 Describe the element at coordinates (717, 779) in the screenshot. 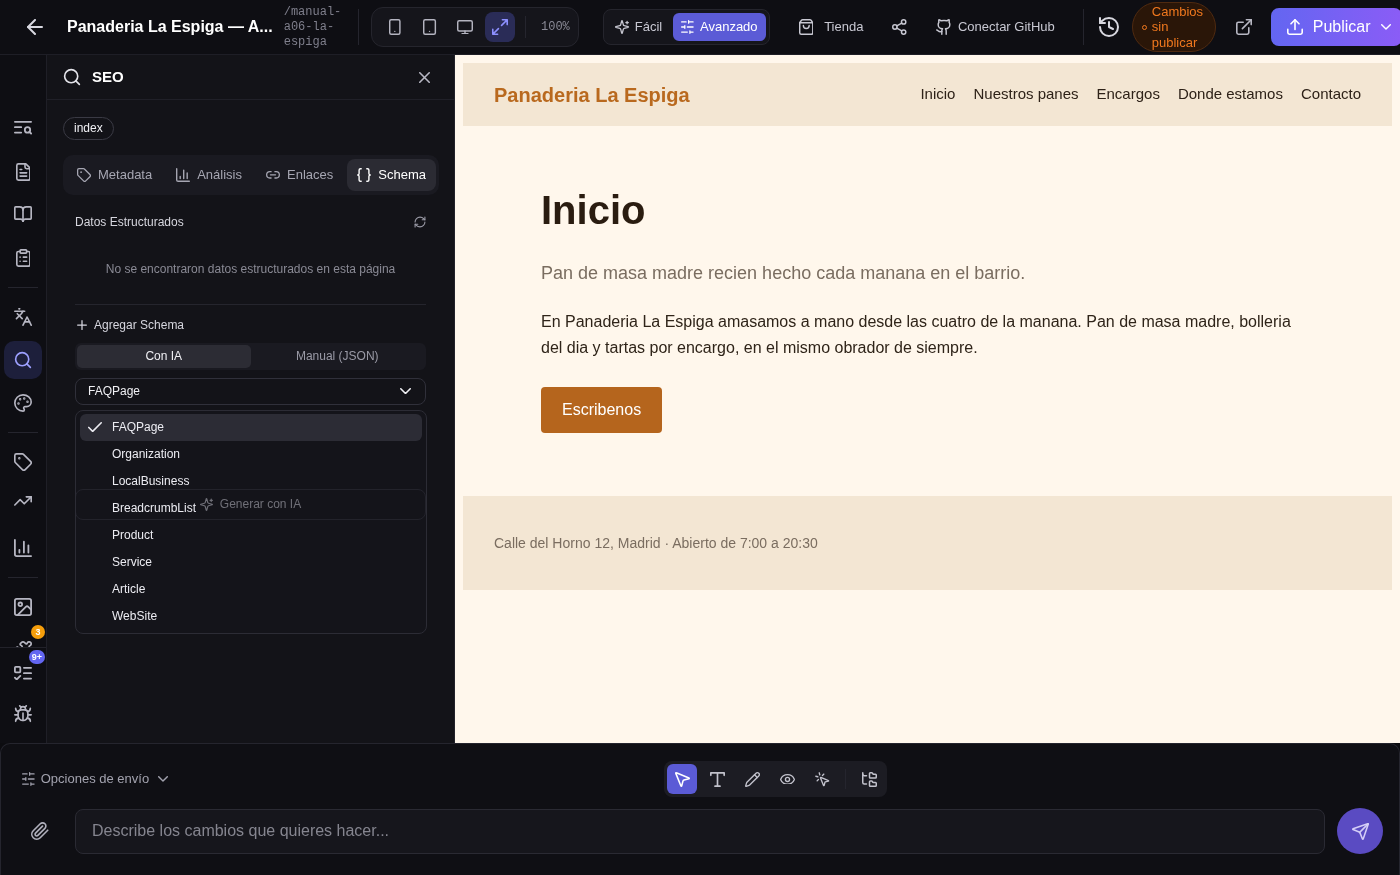

I see `text-tool-icon` at that location.